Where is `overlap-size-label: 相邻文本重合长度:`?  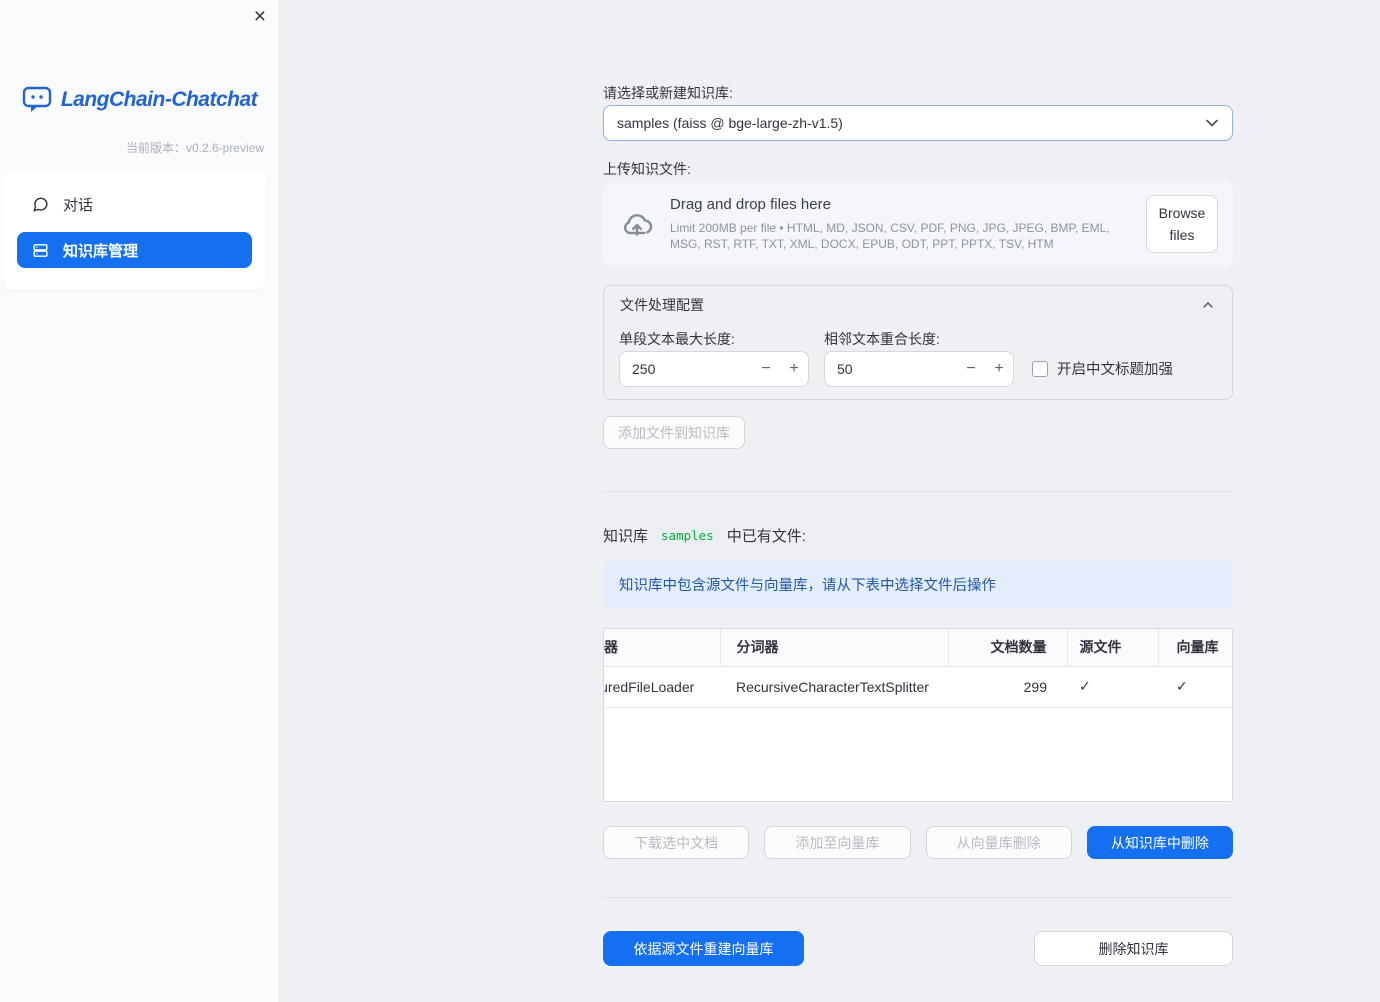
overlap-size-label: 相邻文本重合长度: is located at coordinates (882, 339).